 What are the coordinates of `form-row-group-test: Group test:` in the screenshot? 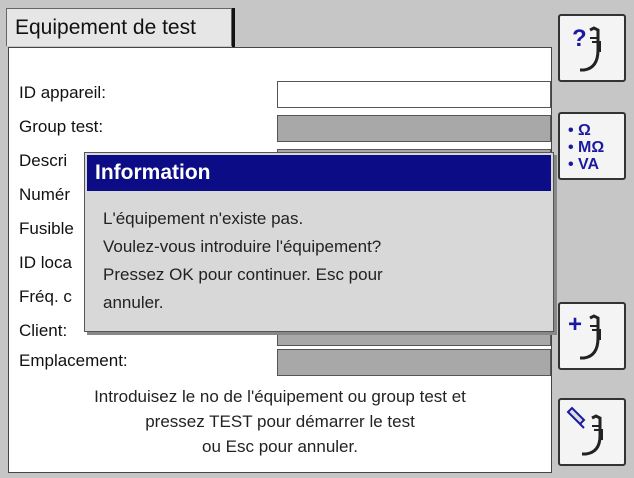 It's located at (285, 129).